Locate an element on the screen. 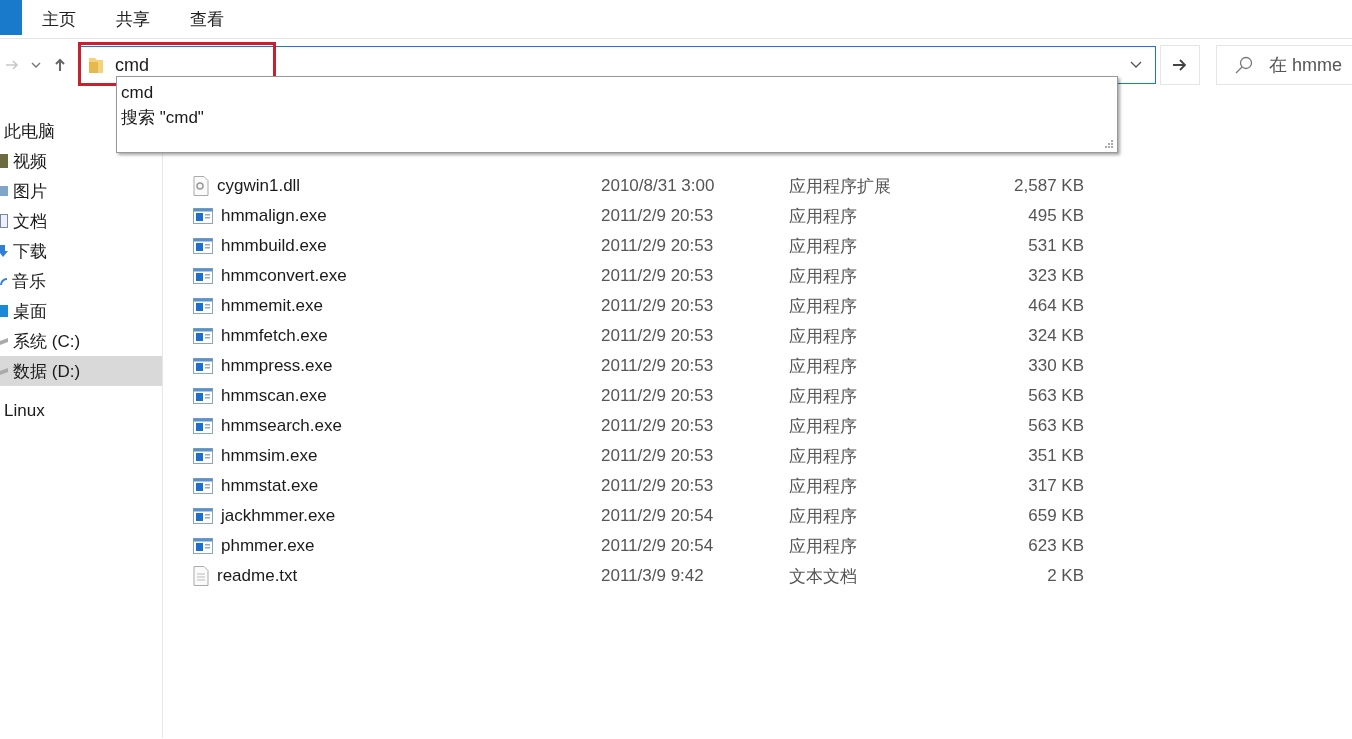 Image resolution: width=1352 pixels, height=739 pixels. ribbon-tab: 共享 is located at coordinates (133, 19).